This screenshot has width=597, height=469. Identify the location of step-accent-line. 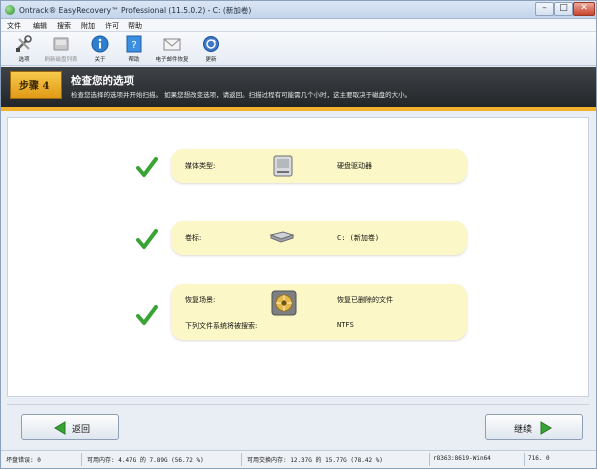
(298, 109).